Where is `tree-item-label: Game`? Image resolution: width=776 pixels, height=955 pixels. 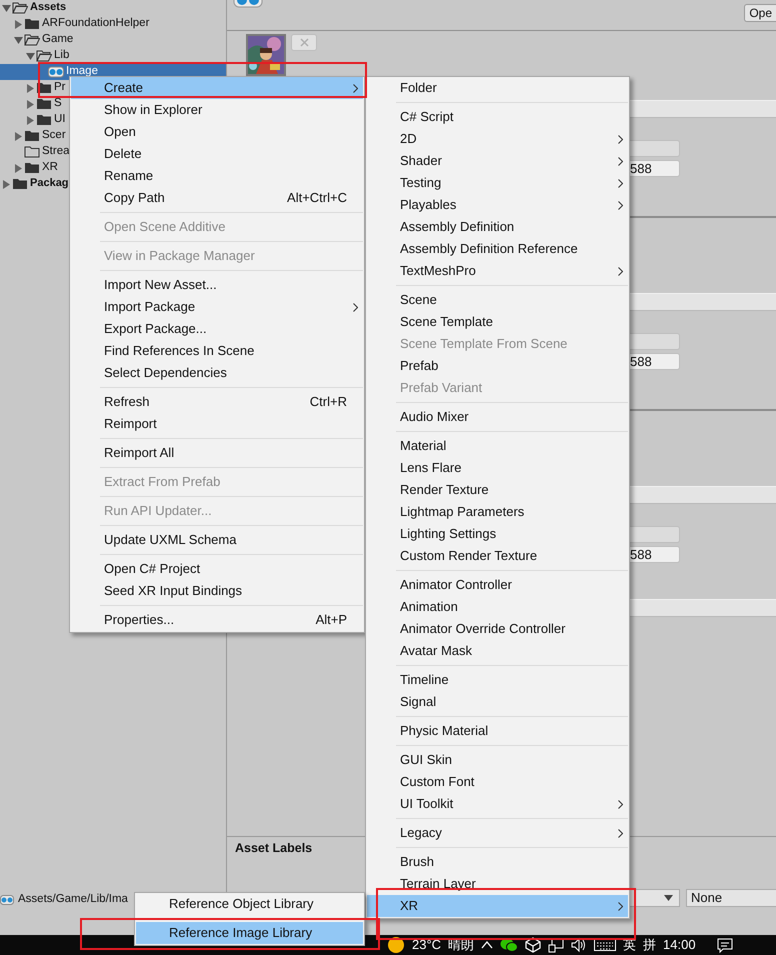
tree-item-label: Game is located at coordinates (58, 39).